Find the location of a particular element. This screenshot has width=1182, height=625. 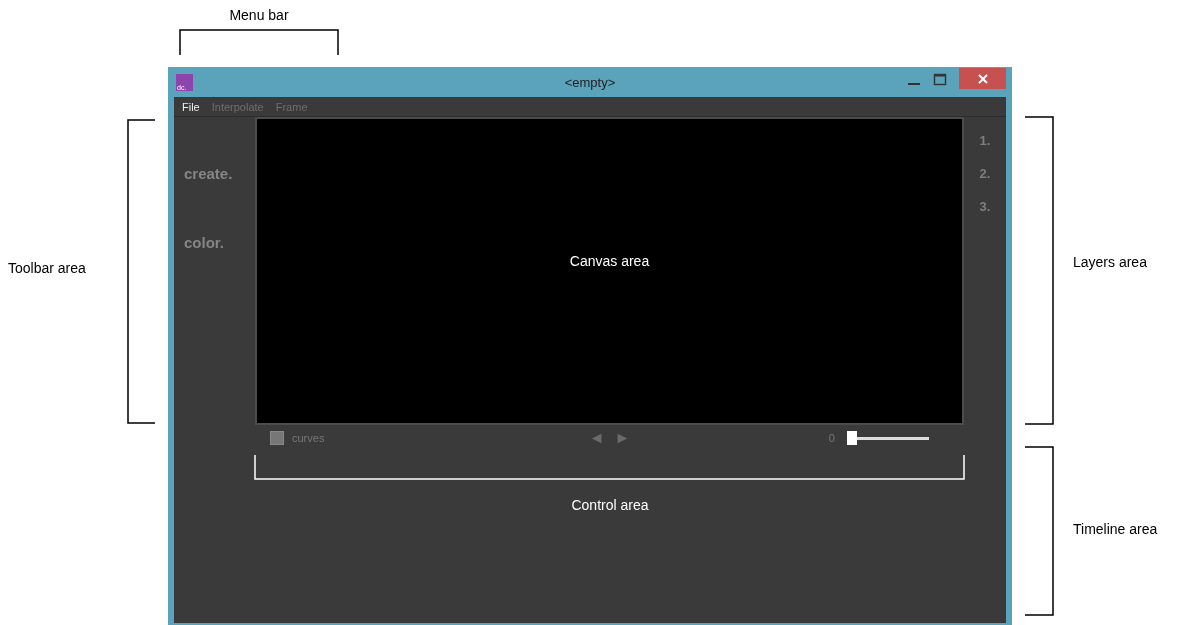

previous-frame-button: ◄ is located at coordinates (596, 438).